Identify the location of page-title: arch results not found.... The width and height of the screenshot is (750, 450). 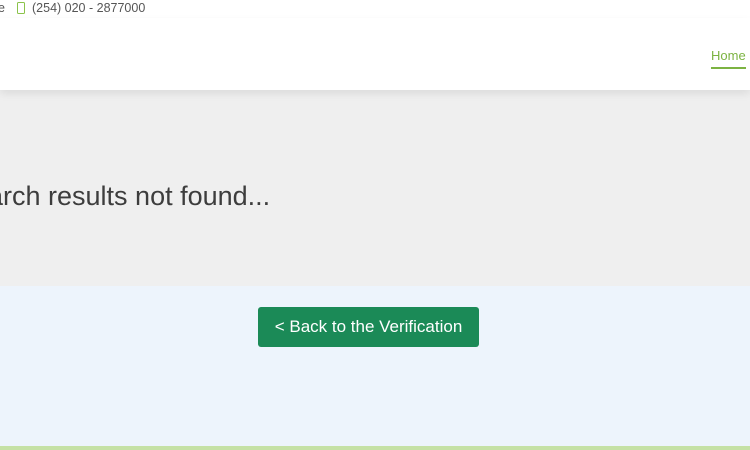
(135, 196).